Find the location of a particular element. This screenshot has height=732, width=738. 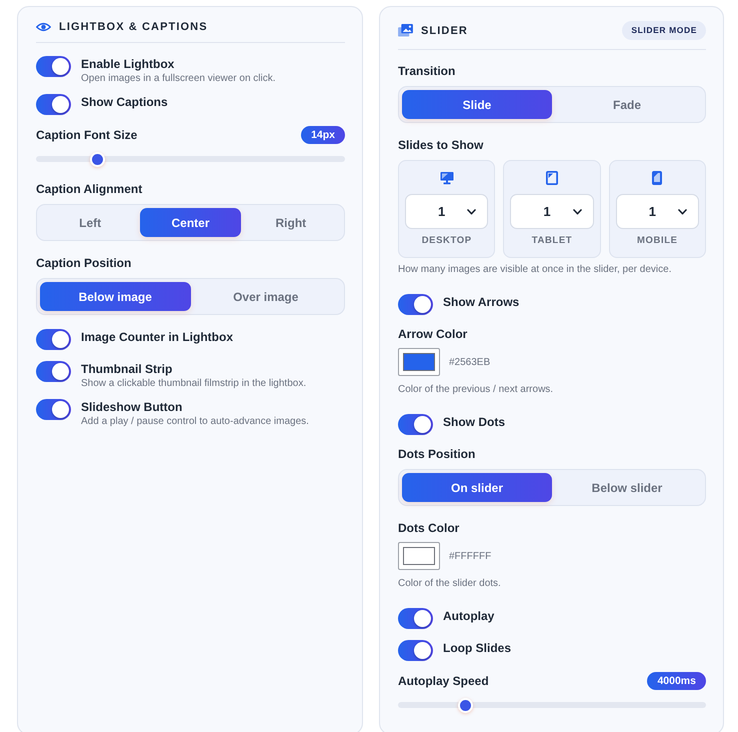

segment-button: On slider is located at coordinates (477, 487).